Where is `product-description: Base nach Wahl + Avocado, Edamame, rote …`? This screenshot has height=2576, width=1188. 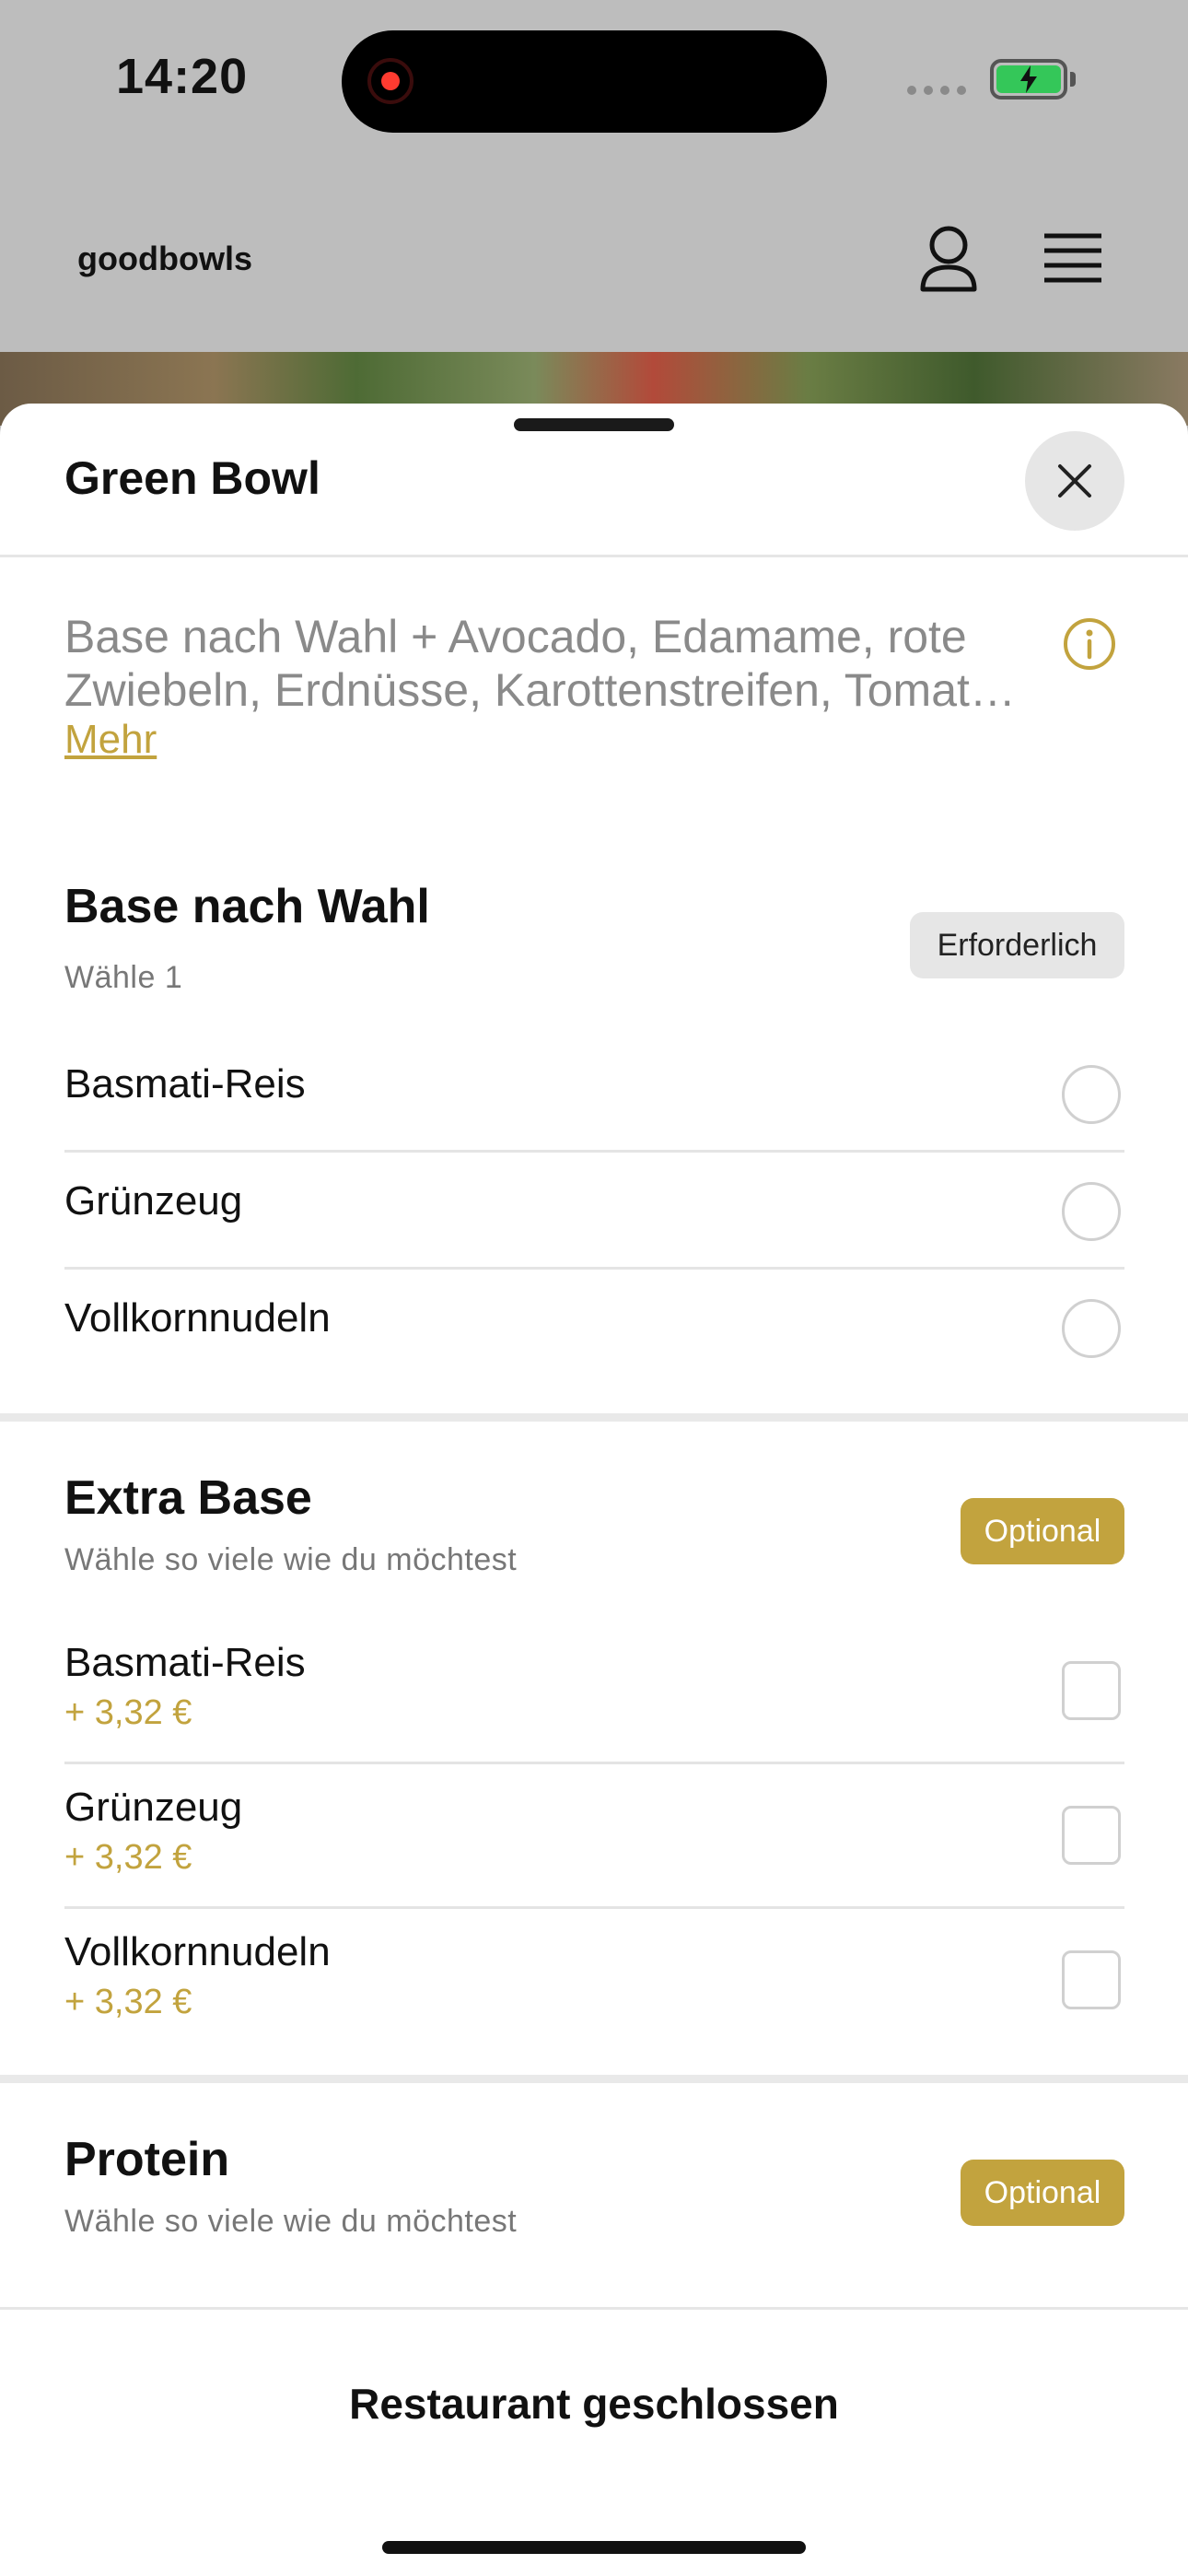 product-description: Base nach Wahl + Avocado, Edamame, rote … is located at coordinates (557, 663).